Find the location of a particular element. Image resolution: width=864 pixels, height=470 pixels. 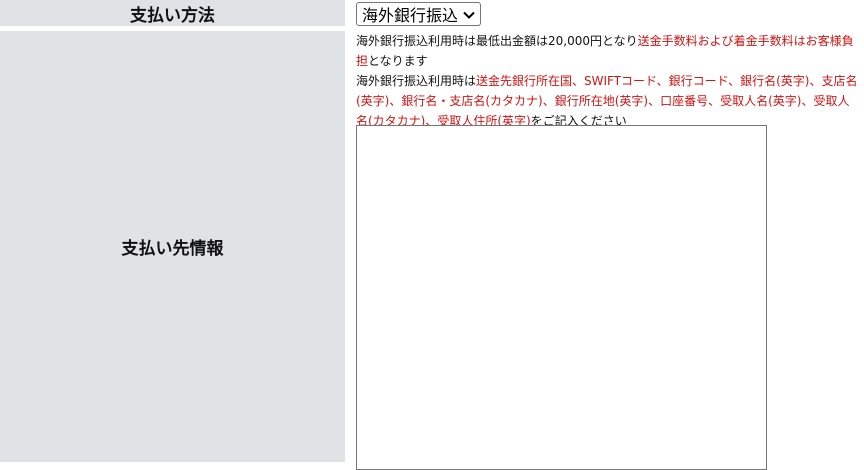

payment-method-label-cell: 支払い方法 is located at coordinates (172, 13).